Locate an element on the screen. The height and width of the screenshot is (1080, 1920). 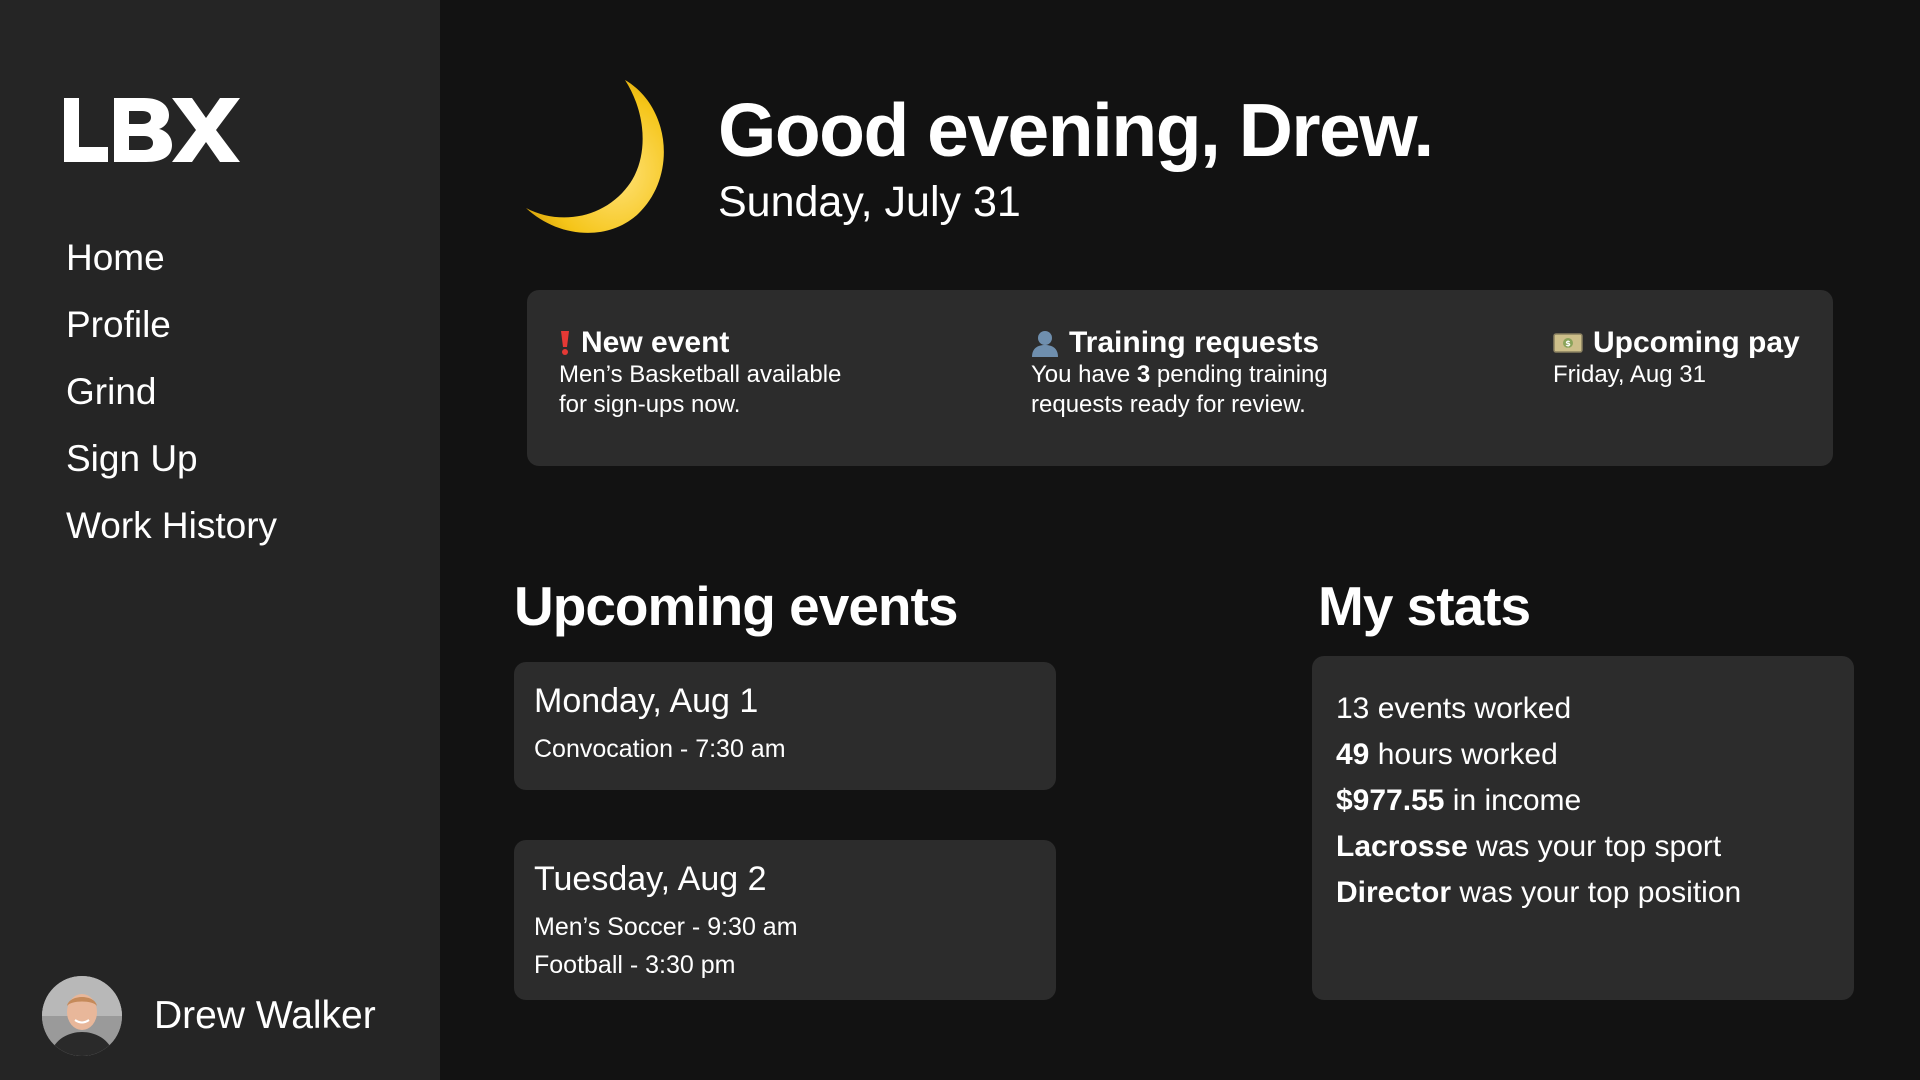
event-item: Men’s Soccer - 9:30 am is located at coordinates (666, 927).